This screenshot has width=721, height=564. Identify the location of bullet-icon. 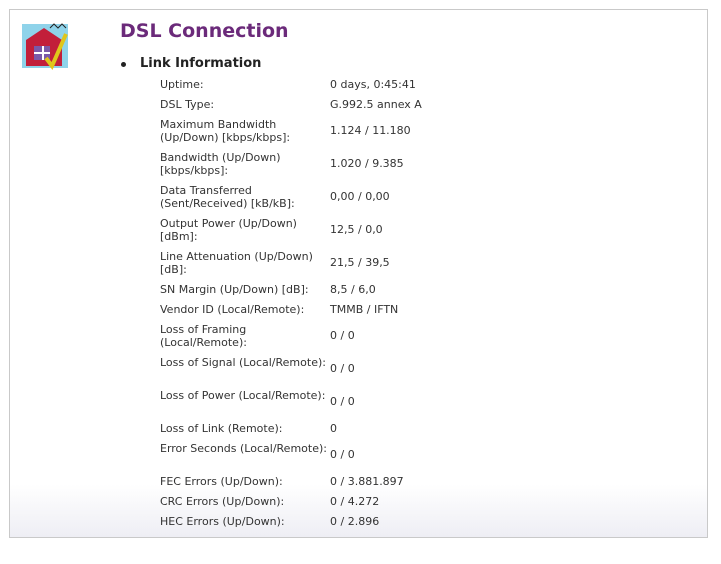
(123, 64).